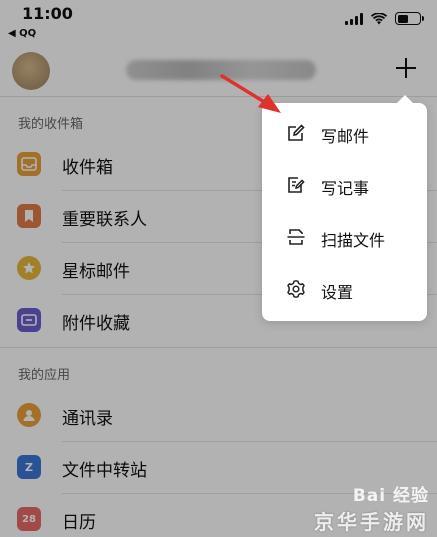 The width and height of the screenshot is (437, 537). Describe the element at coordinates (250, 93) in the screenshot. I see `annotation-arrow` at that location.